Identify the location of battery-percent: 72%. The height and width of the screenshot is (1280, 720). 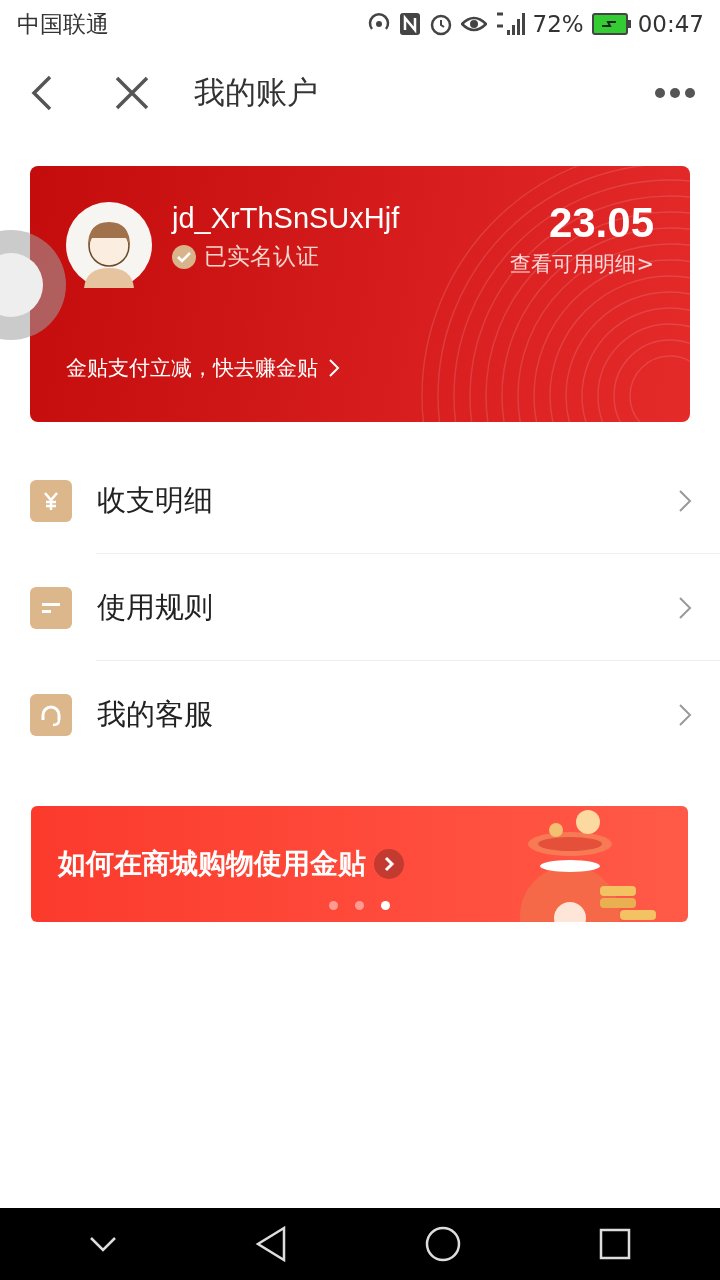
(558, 24).